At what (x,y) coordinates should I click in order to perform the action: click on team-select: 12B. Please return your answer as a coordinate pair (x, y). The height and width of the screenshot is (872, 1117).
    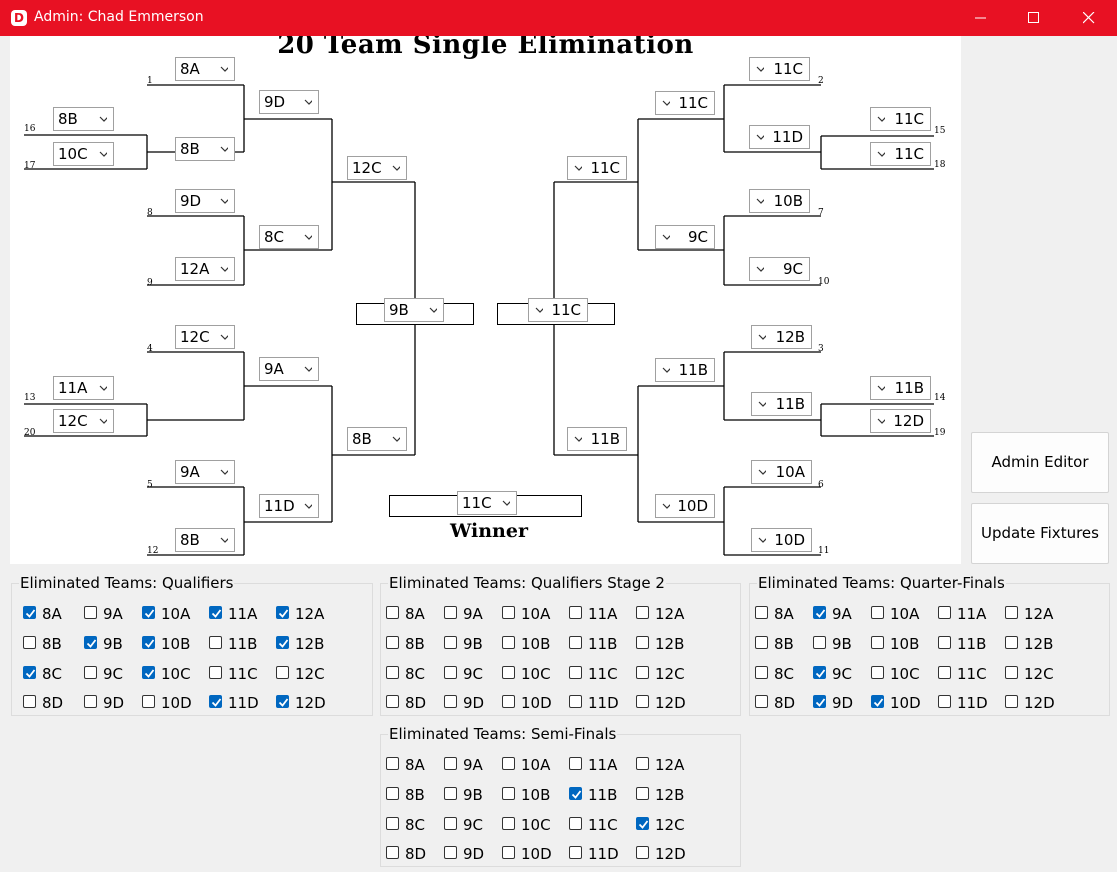
    Looking at the image, I should click on (781, 337).